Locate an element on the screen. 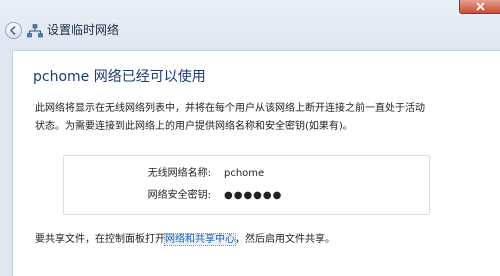 Image resolution: width=500 pixels, height=276 pixels. network-icon is located at coordinates (35, 31).